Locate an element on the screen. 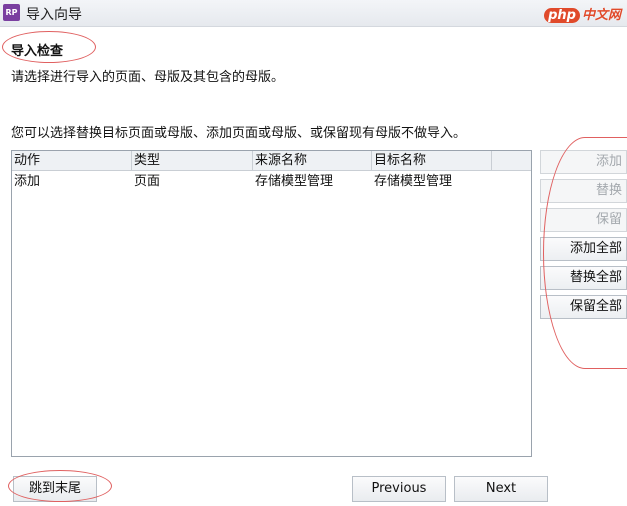 Image resolution: width=627 pixels, height=506 pixels. watermark-logo: php 中文网 is located at coordinates (582, 13).